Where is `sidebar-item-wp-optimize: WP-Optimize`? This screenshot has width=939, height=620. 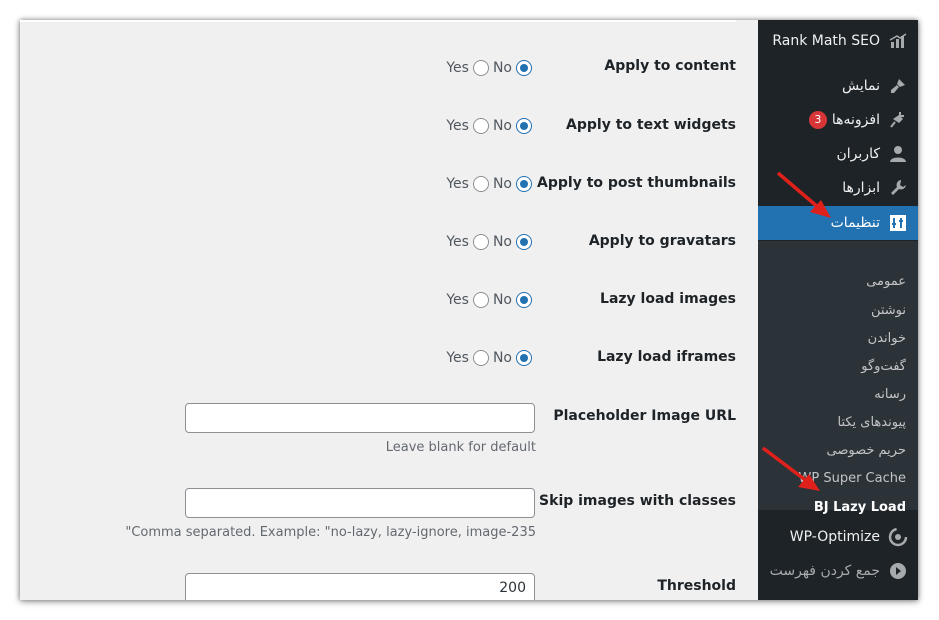 sidebar-item-wp-optimize: WP-Optimize is located at coordinates (838, 537).